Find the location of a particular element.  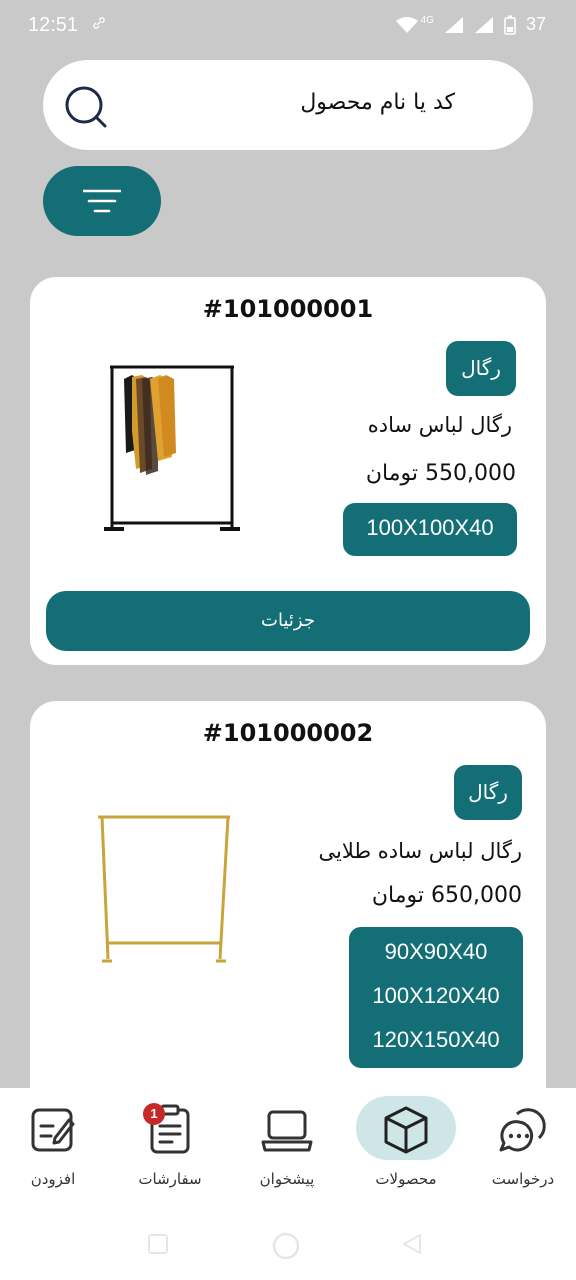

search-icon is located at coordinates (86, 107).